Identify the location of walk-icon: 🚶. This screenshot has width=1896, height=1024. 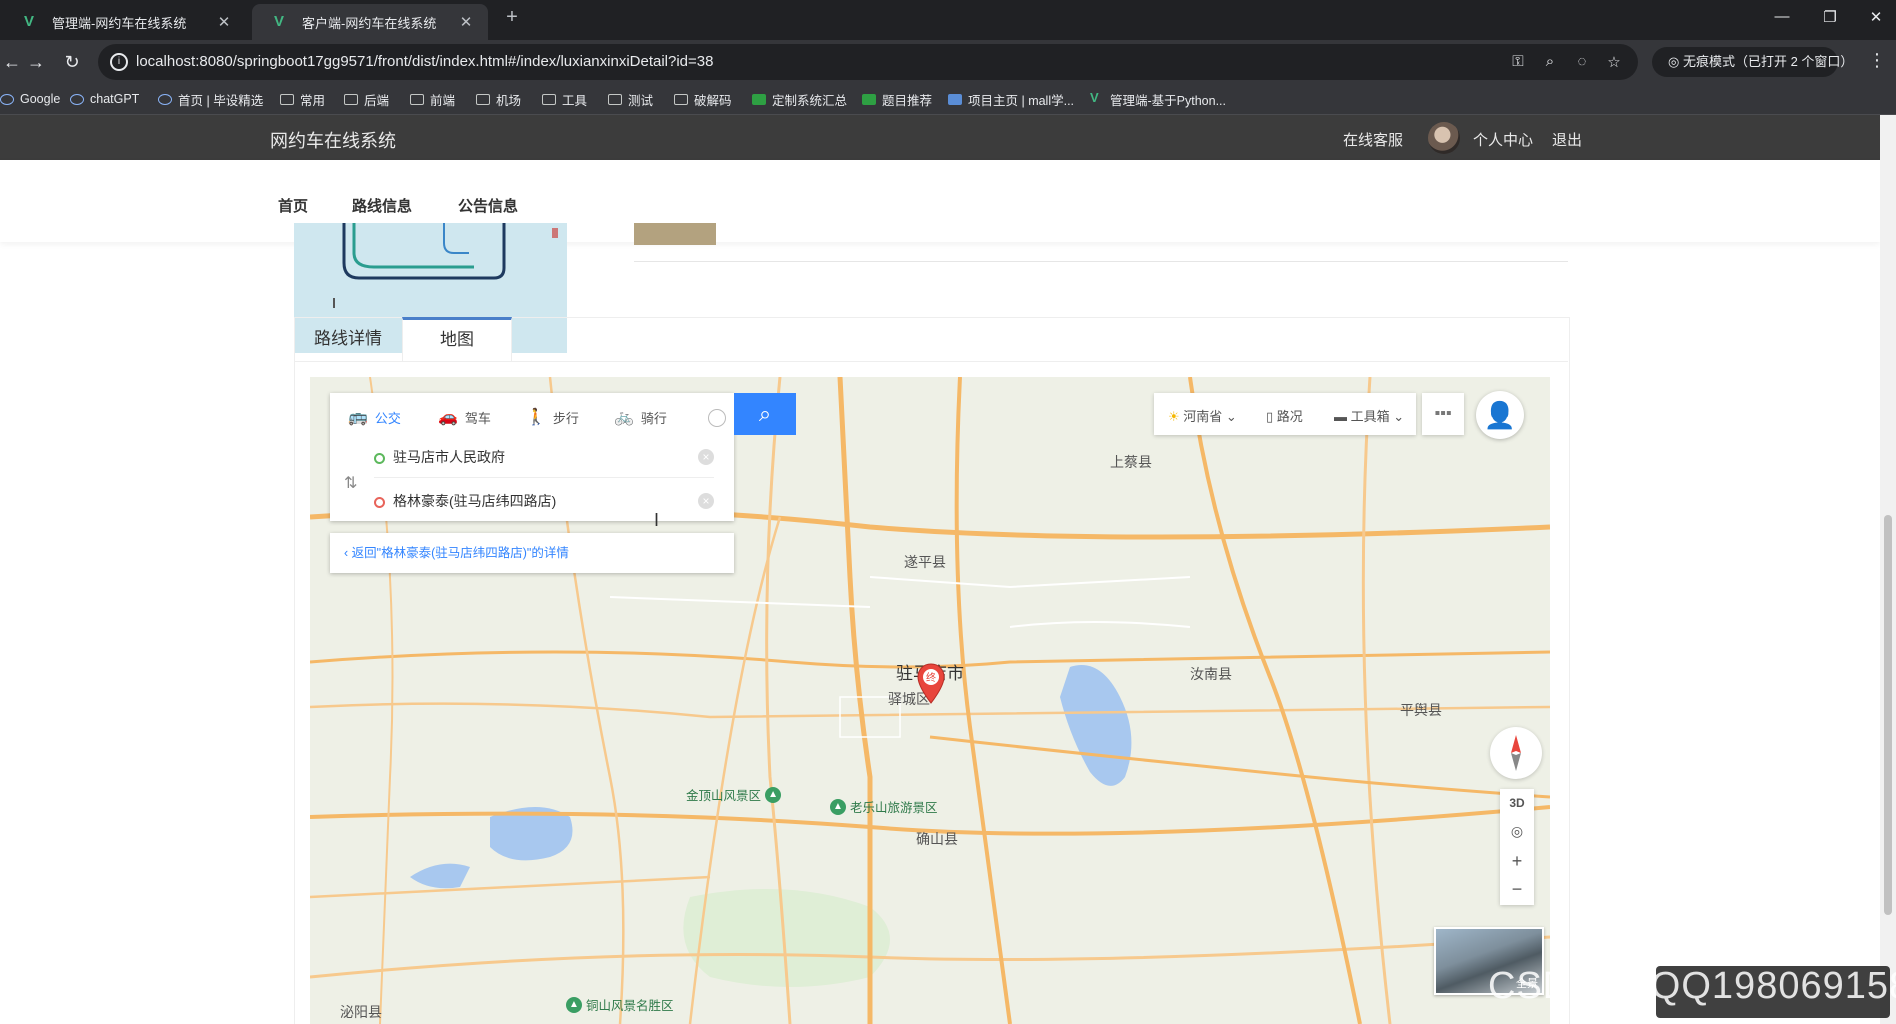
(536, 417).